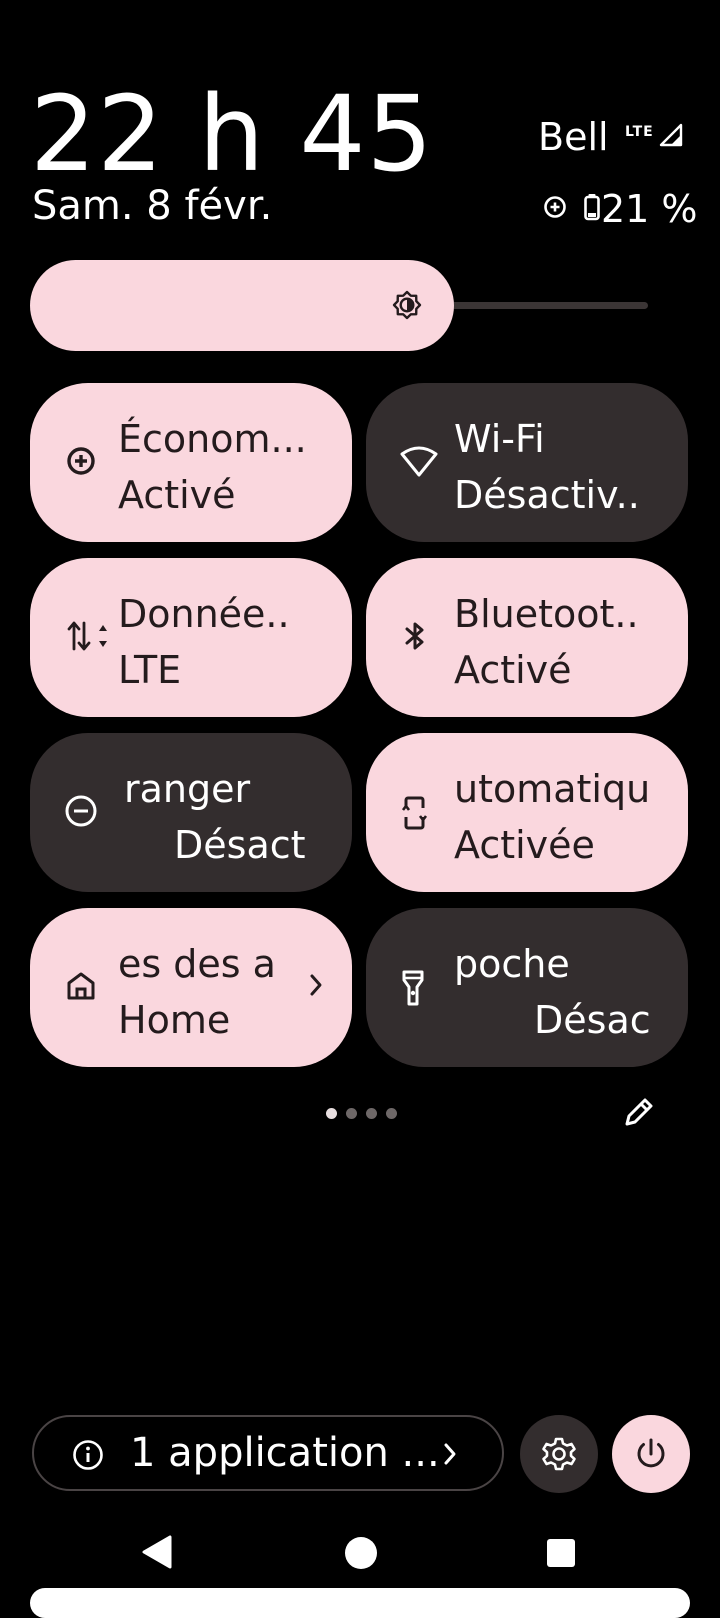 This screenshot has height=1618, width=720. What do you see at coordinates (649, 209) in the screenshot?
I see `battery-percent: 21 %` at bounding box center [649, 209].